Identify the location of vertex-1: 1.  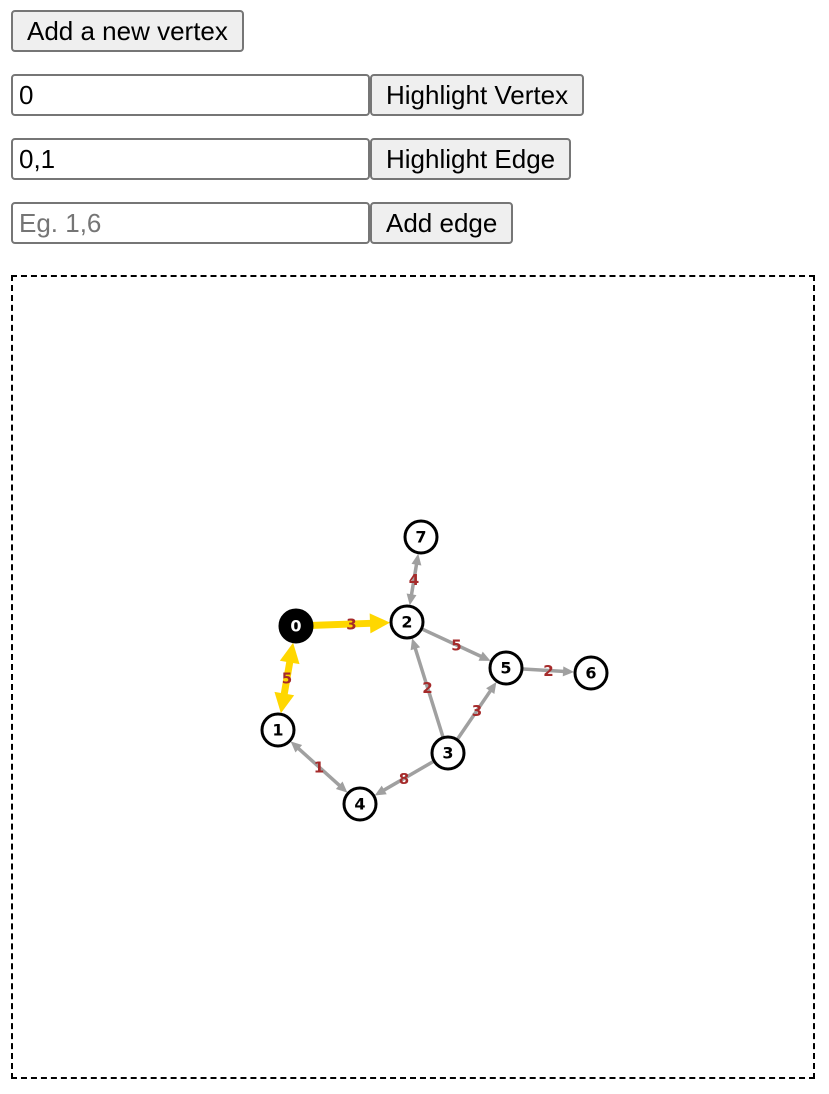
(278, 730).